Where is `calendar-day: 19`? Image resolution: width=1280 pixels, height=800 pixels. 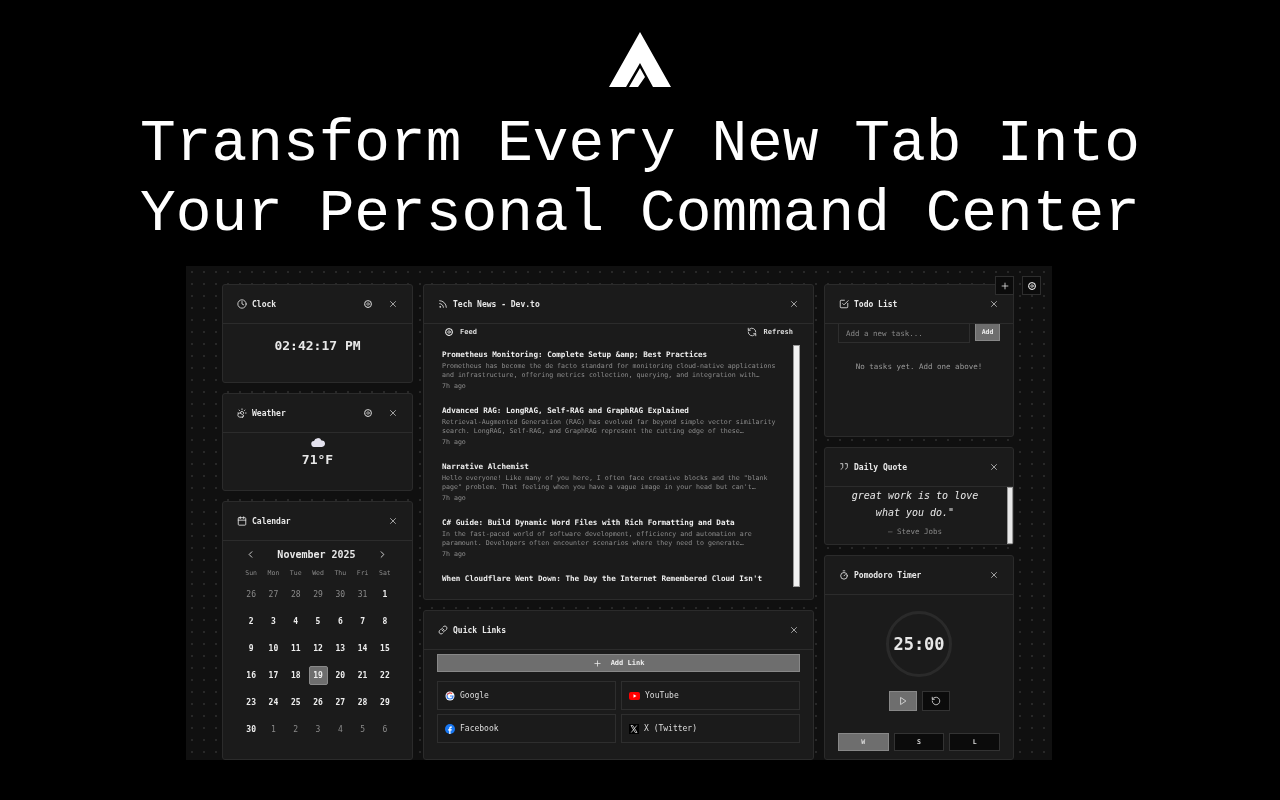 calendar-day: 19 is located at coordinates (318, 675).